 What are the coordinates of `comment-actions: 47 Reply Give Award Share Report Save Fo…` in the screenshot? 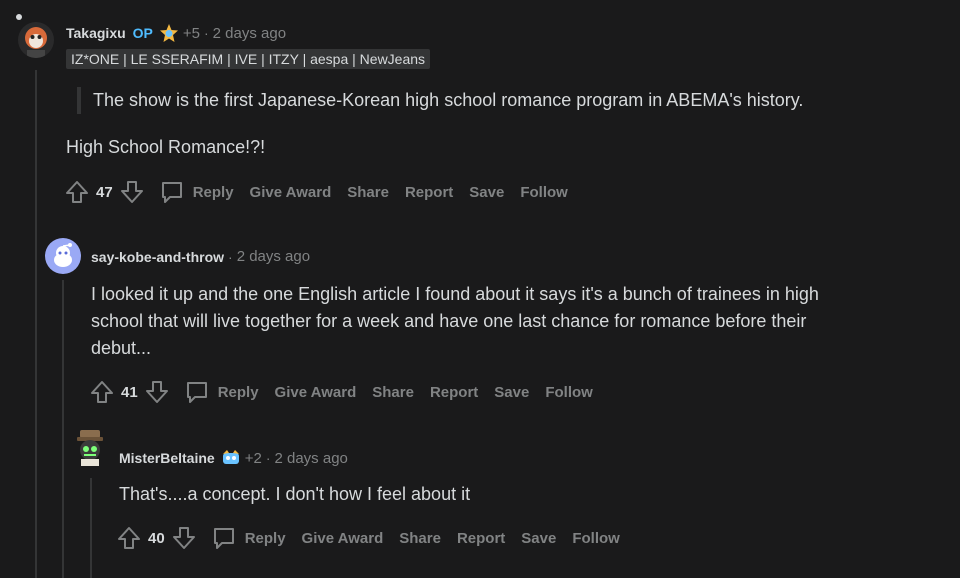 It's located at (324, 192).